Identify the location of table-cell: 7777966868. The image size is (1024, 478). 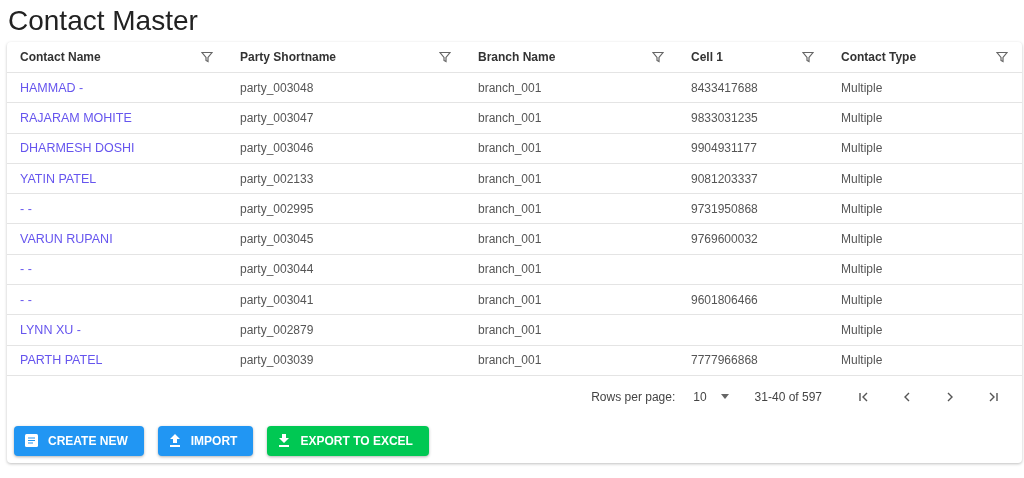
(724, 360).